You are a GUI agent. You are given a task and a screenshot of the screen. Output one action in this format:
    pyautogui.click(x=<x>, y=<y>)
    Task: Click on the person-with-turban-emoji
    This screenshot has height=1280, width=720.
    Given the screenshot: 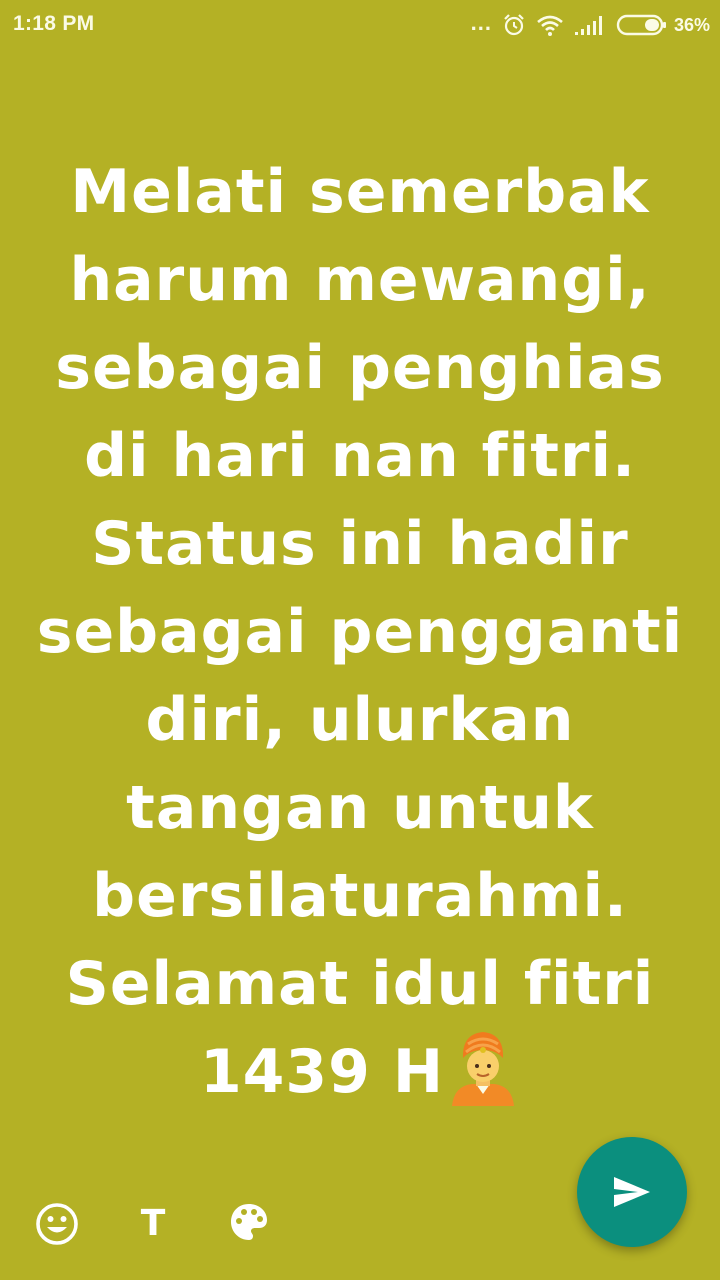 What is the action you would take?
    pyautogui.click(x=483, y=1069)
    